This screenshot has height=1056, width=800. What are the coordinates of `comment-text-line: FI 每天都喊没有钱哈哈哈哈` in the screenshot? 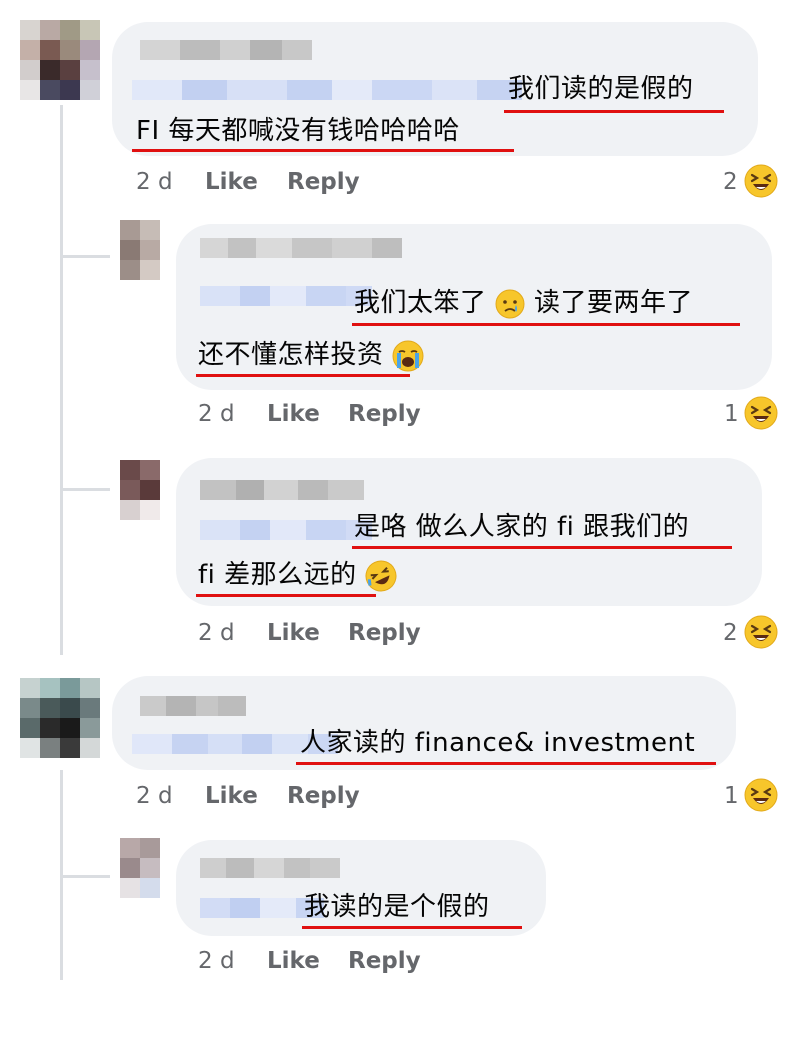 It's located at (298, 131).